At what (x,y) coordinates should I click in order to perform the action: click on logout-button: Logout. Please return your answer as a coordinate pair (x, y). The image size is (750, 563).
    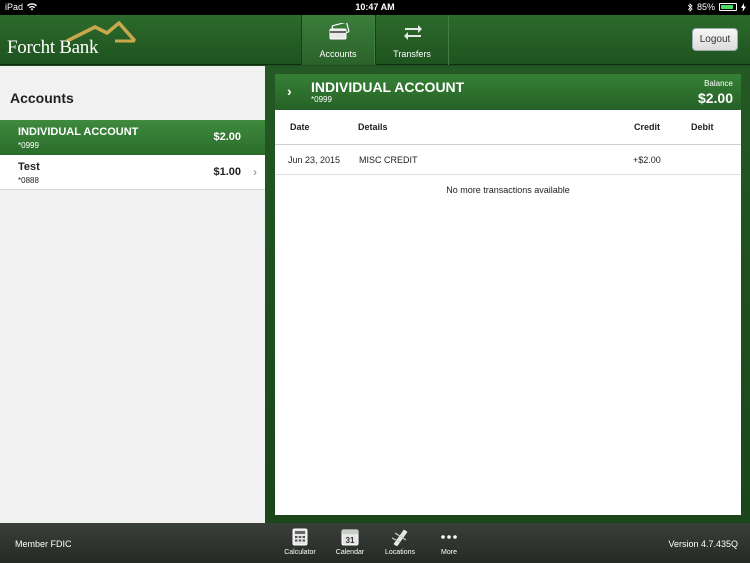
    Looking at the image, I should click on (715, 39).